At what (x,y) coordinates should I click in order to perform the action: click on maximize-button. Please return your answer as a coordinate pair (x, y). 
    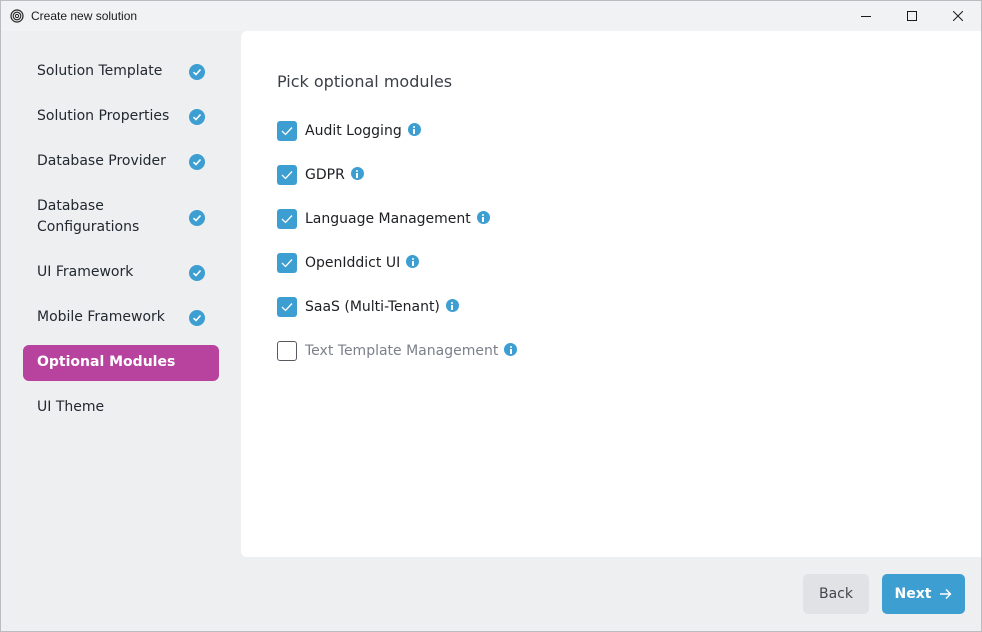
    Looking at the image, I should click on (912, 16).